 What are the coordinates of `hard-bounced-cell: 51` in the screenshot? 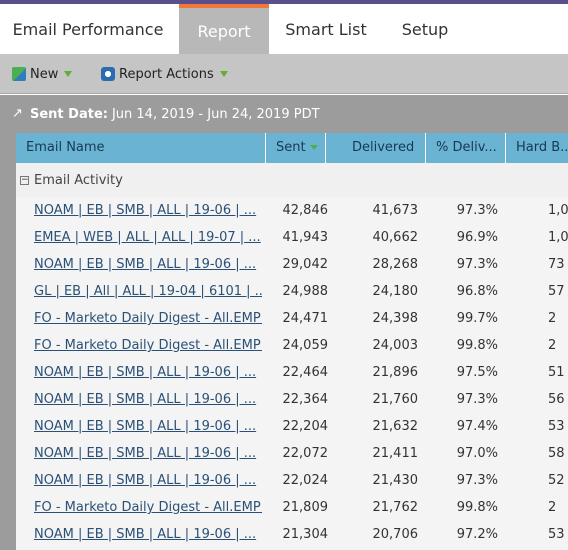 It's located at (537, 372).